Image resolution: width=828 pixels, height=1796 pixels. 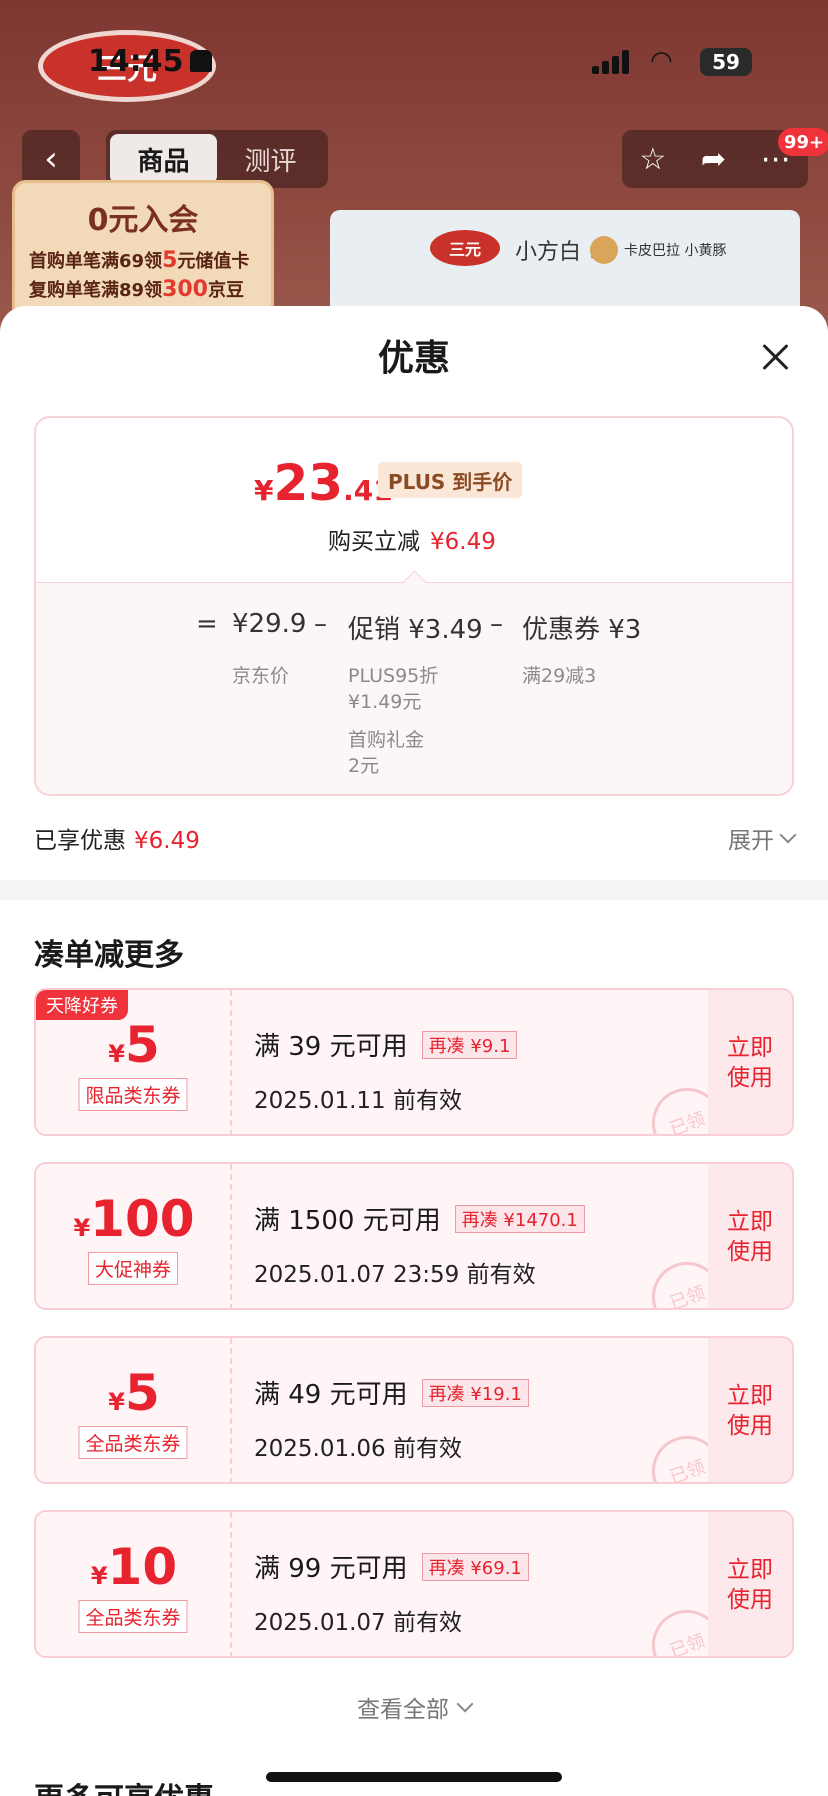 I want to click on coupon-condition: 满 99 元可用 再凑 ¥69.1, so click(x=391, y=1566).